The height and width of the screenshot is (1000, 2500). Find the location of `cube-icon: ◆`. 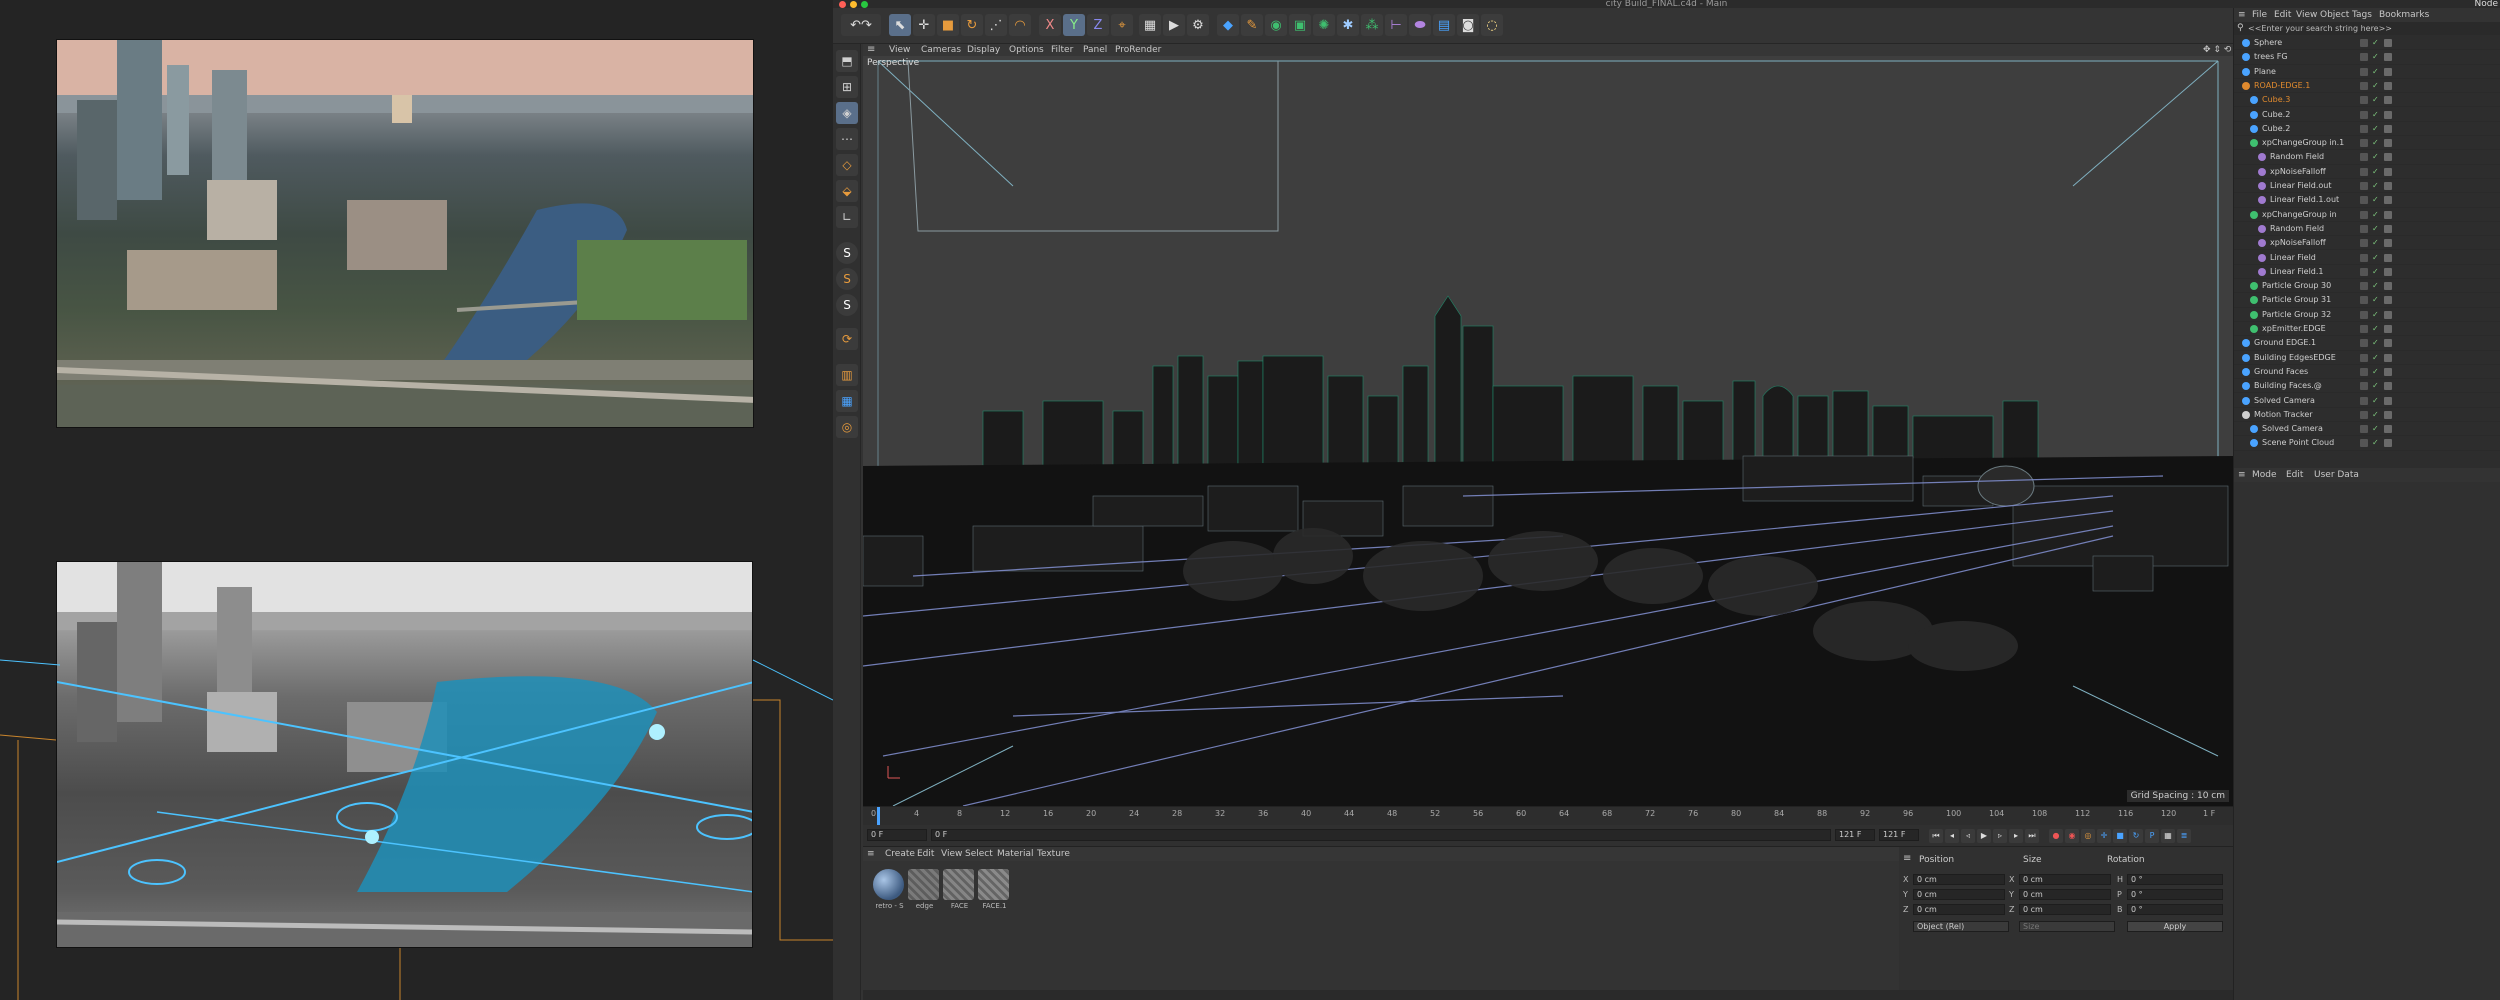

cube-icon: ◆ is located at coordinates (1228, 25).